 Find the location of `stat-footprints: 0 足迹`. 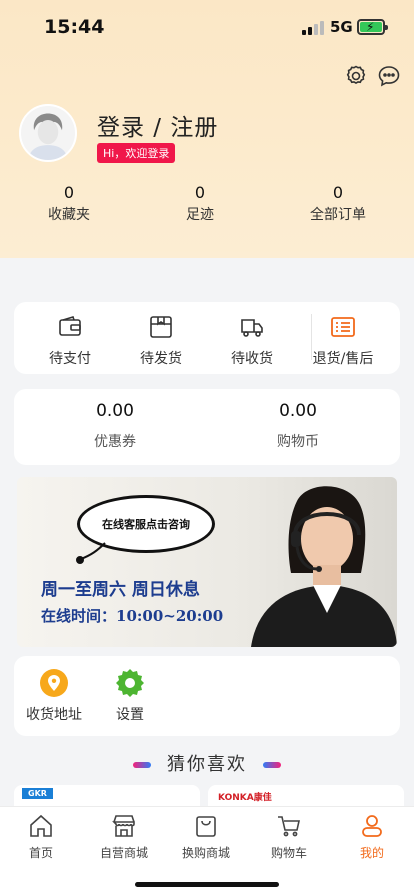

stat-footprints: 0 足迹 is located at coordinates (200, 203).